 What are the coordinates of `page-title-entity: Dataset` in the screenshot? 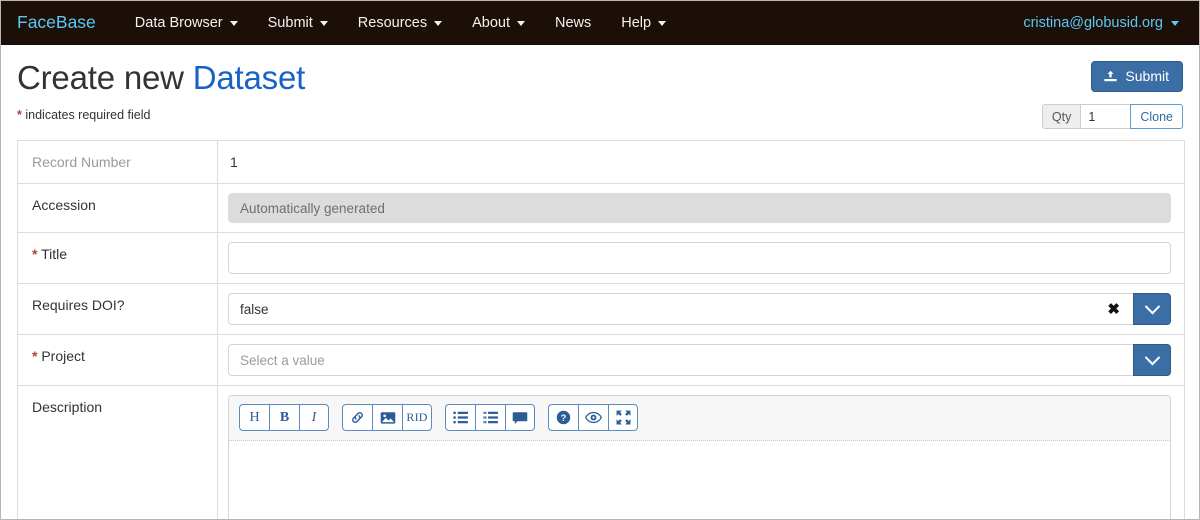 It's located at (249, 77).